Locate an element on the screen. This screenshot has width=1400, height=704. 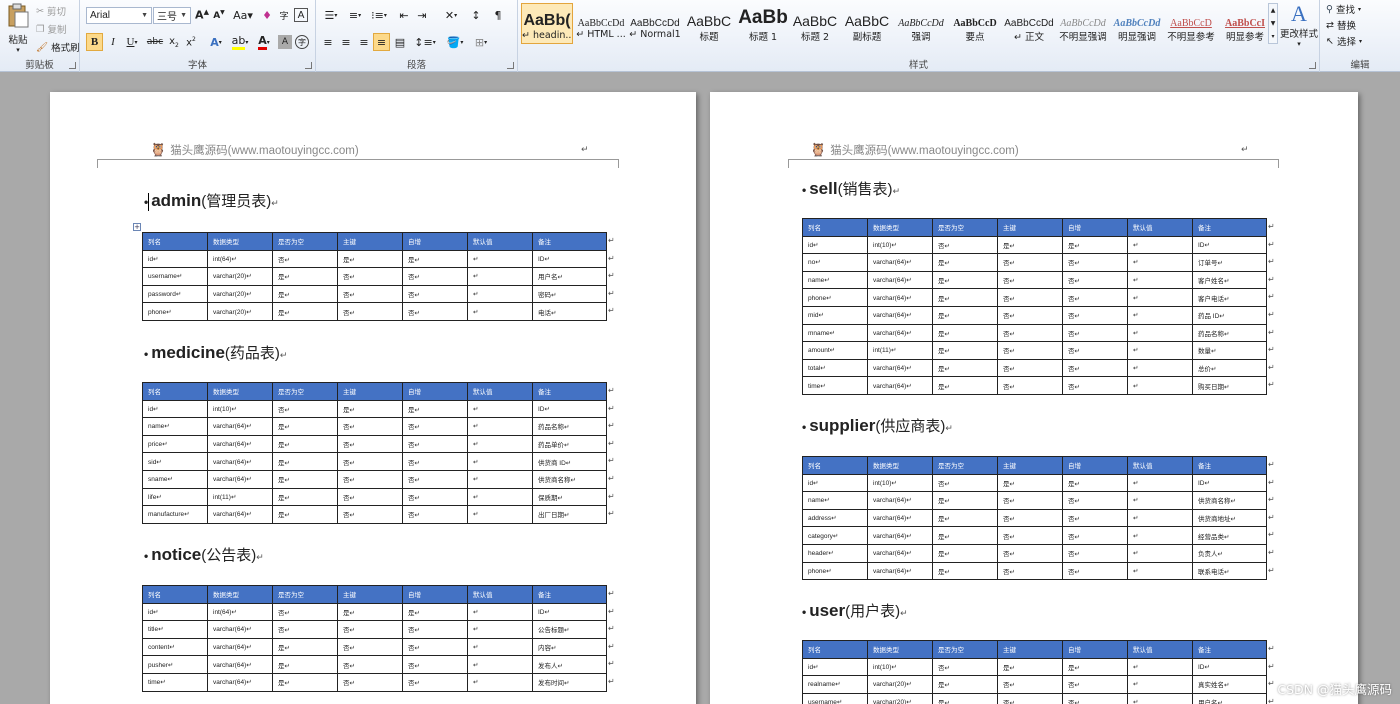
distributed-button: ▤ is located at coordinates (400, 42).